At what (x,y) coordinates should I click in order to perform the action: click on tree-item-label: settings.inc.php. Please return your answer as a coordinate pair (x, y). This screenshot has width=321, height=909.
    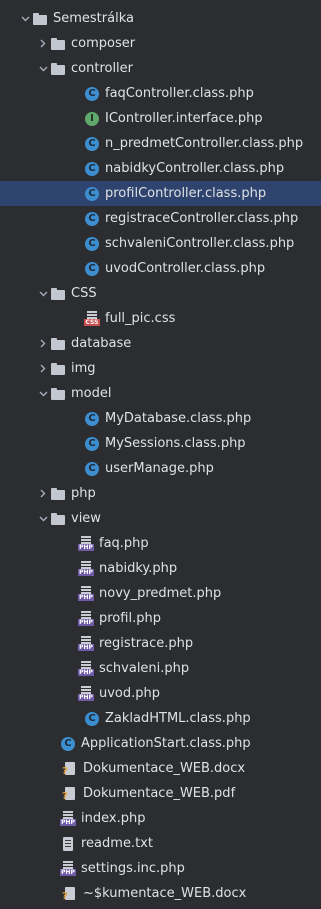
    Looking at the image, I should click on (133, 868).